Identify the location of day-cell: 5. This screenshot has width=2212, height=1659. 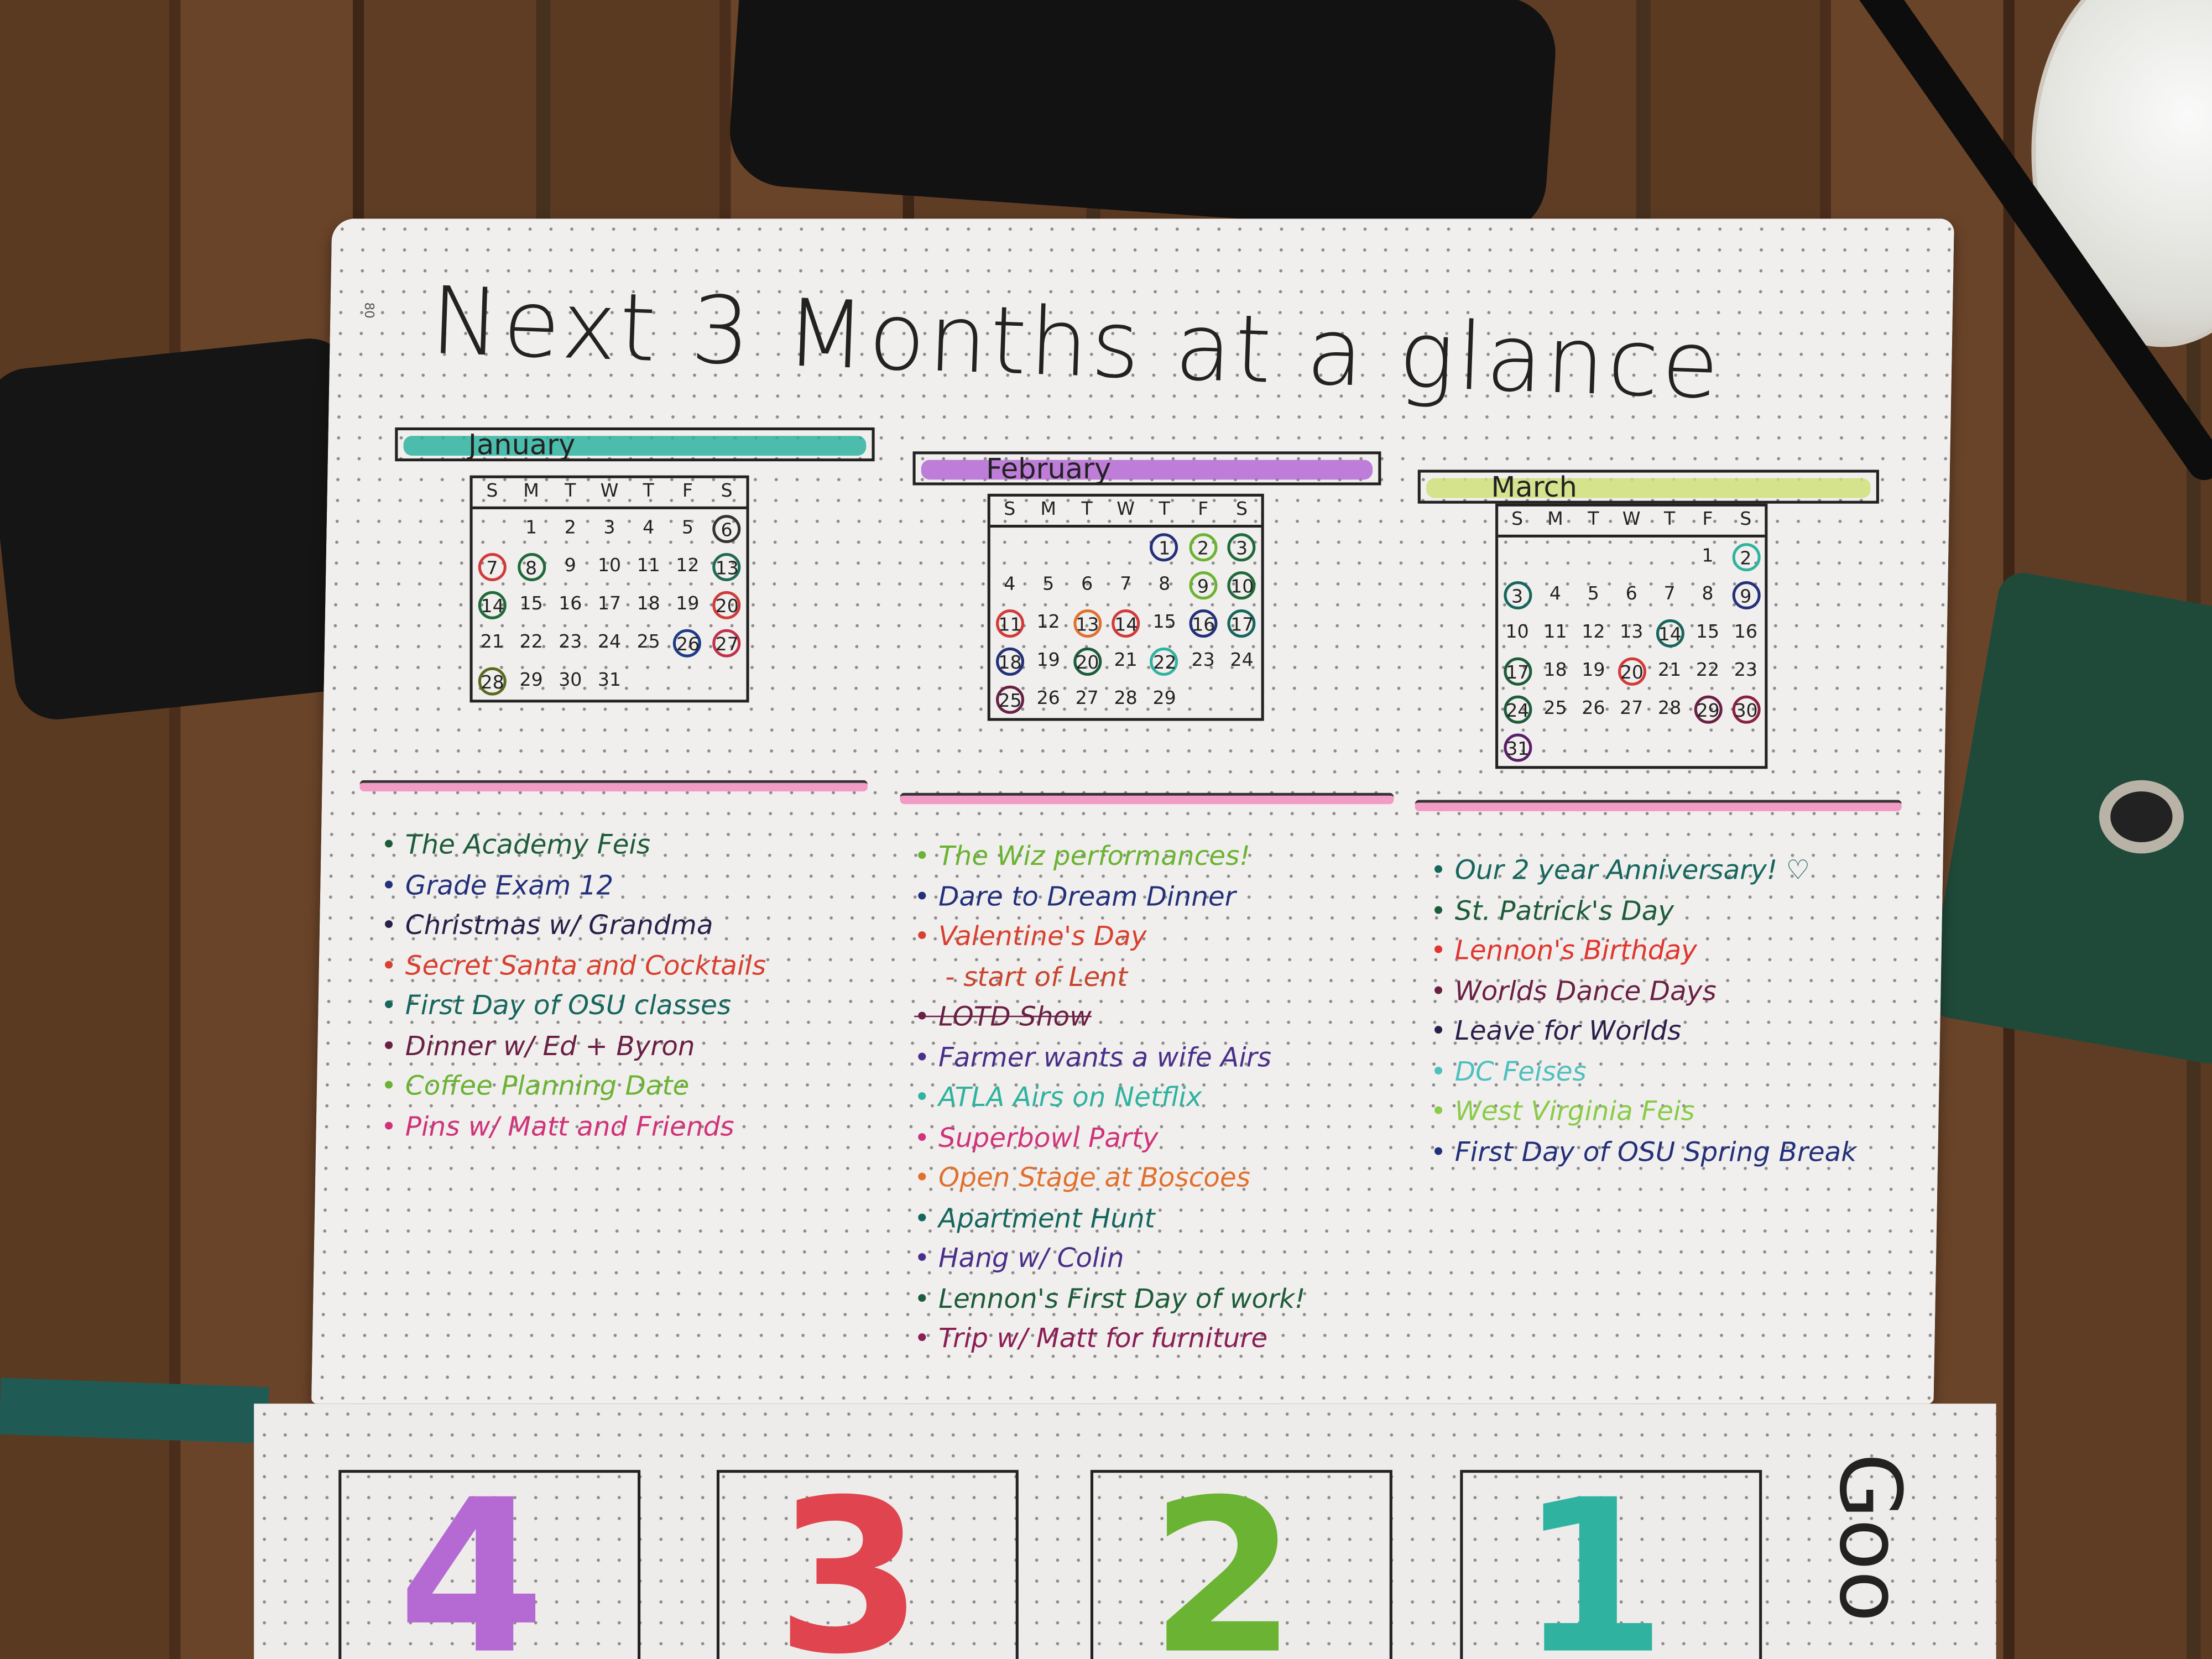
(688, 528).